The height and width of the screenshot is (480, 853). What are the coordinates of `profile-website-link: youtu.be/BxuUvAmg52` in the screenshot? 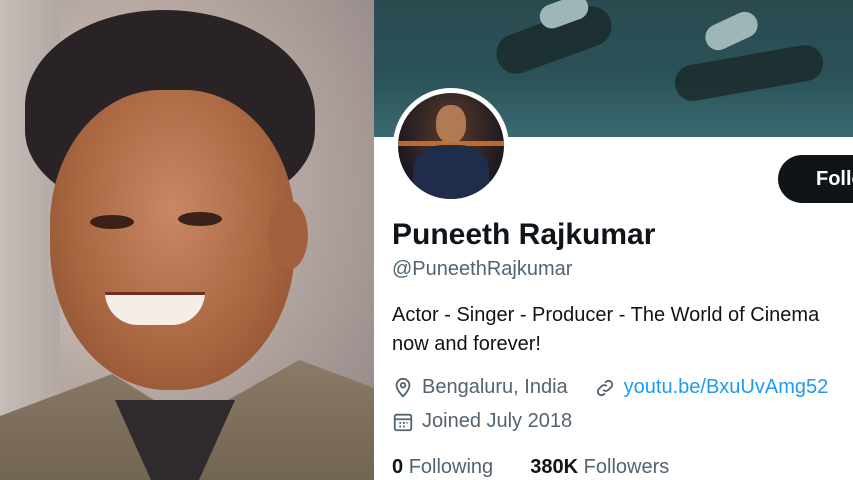 It's located at (726, 387).